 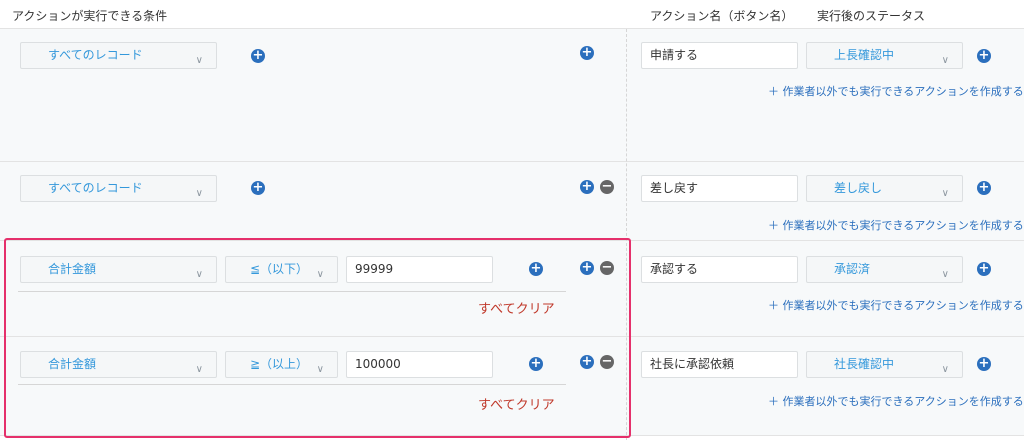 I want to click on action-name-input: 差し戻す, so click(x=719, y=188).